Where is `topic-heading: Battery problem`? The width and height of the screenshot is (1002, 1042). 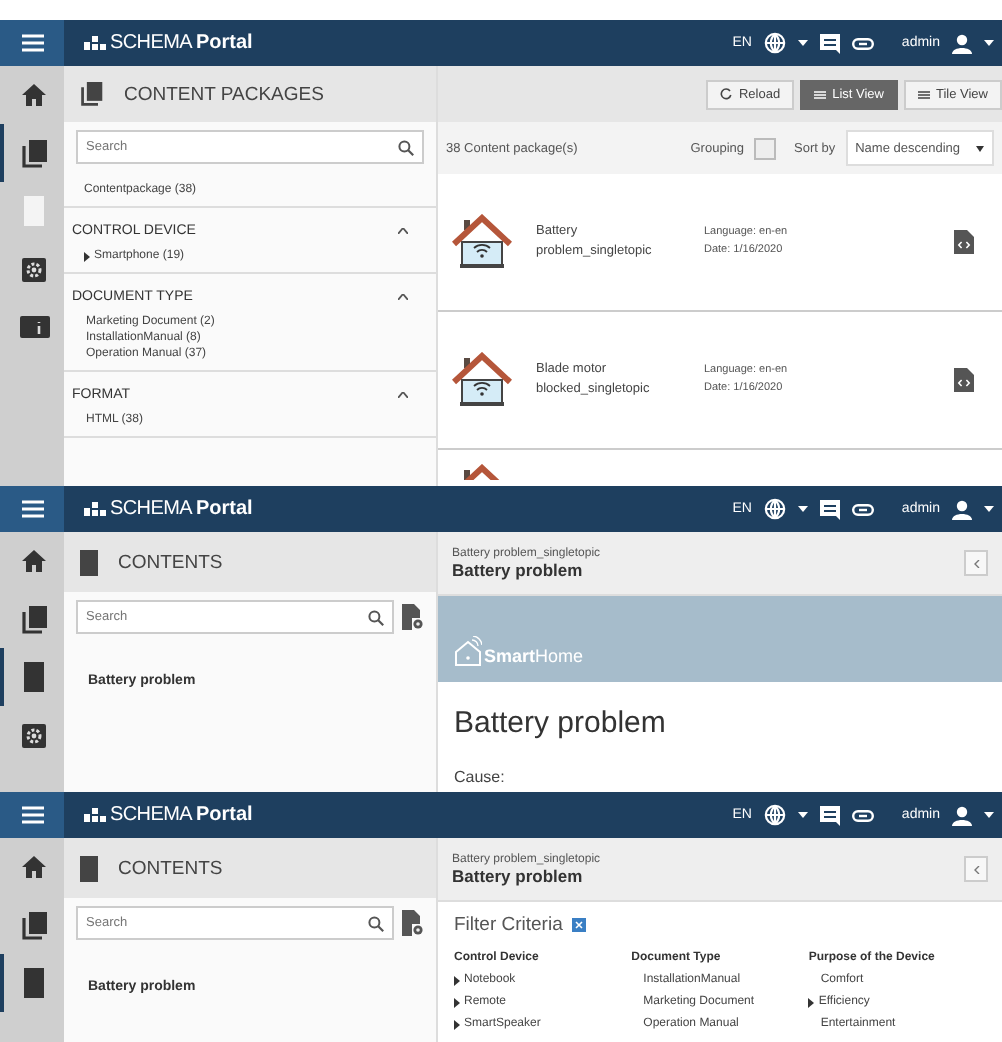 topic-heading: Battery problem is located at coordinates (561, 723).